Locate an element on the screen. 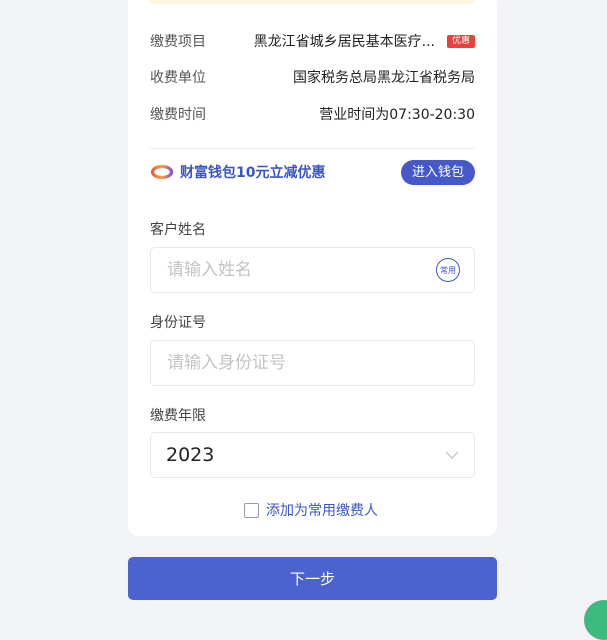 The width and height of the screenshot is (607, 640). wallet-promo: 财富钱包10元立减优惠 is located at coordinates (237, 172).